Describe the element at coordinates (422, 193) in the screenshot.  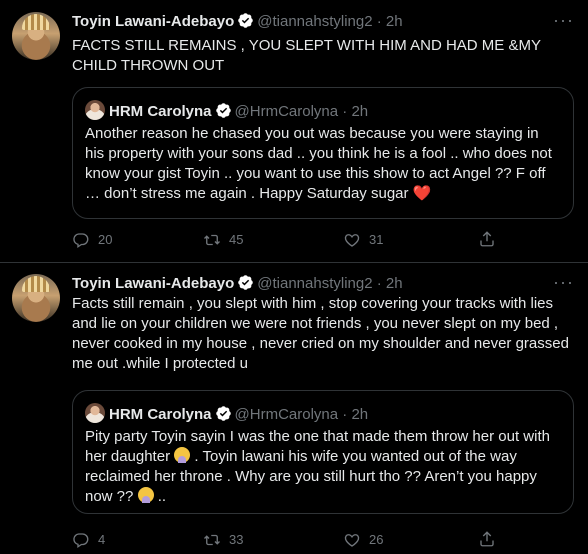
I see `red-heart-emoji: ❤️` at that location.